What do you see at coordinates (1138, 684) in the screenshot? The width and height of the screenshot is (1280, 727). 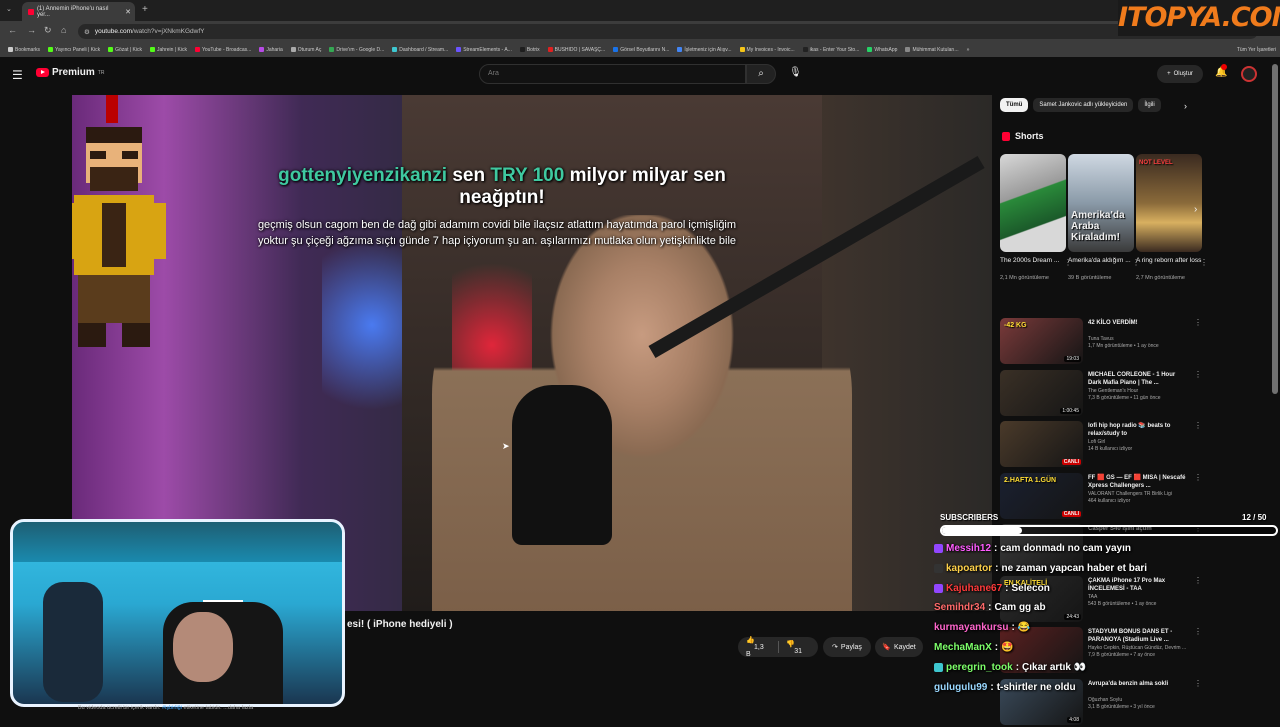 I see `recommendation-title: Avrupa'da benzin alma sokli` at bounding box center [1138, 684].